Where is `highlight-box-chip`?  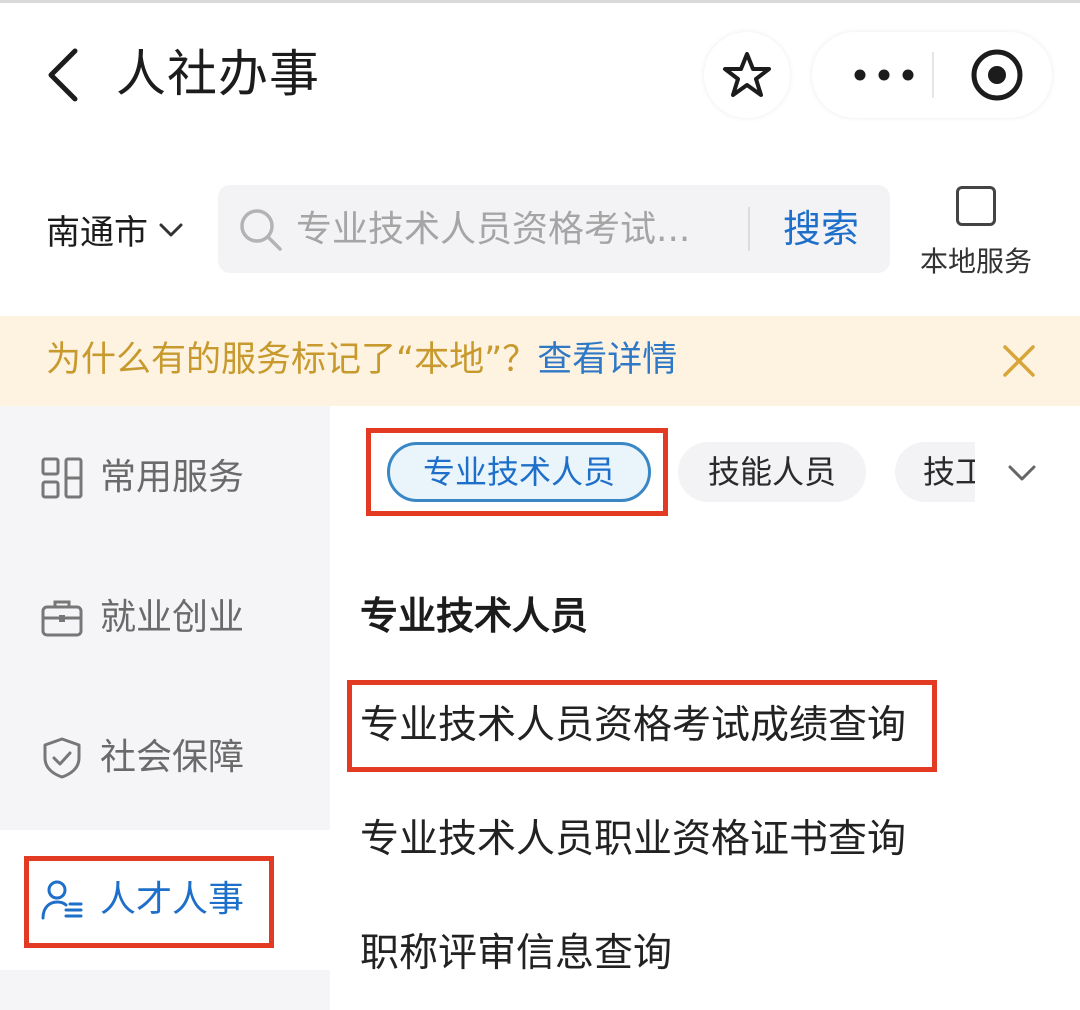 highlight-box-chip is located at coordinates (517, 472).